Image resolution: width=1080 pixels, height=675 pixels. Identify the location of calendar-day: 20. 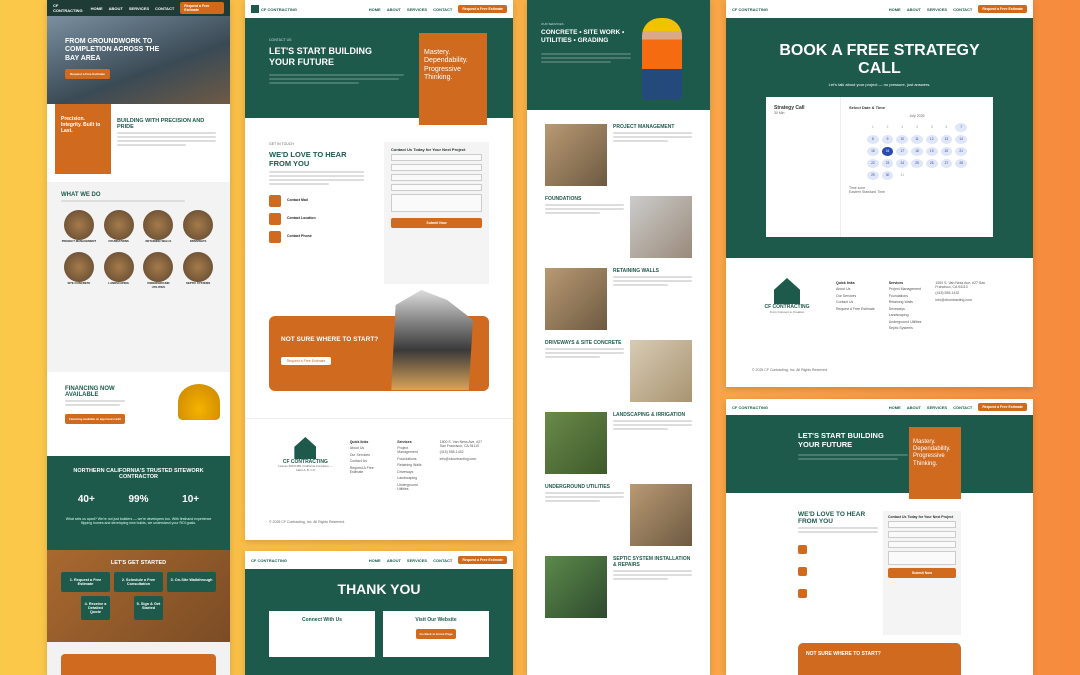
(946, 151).